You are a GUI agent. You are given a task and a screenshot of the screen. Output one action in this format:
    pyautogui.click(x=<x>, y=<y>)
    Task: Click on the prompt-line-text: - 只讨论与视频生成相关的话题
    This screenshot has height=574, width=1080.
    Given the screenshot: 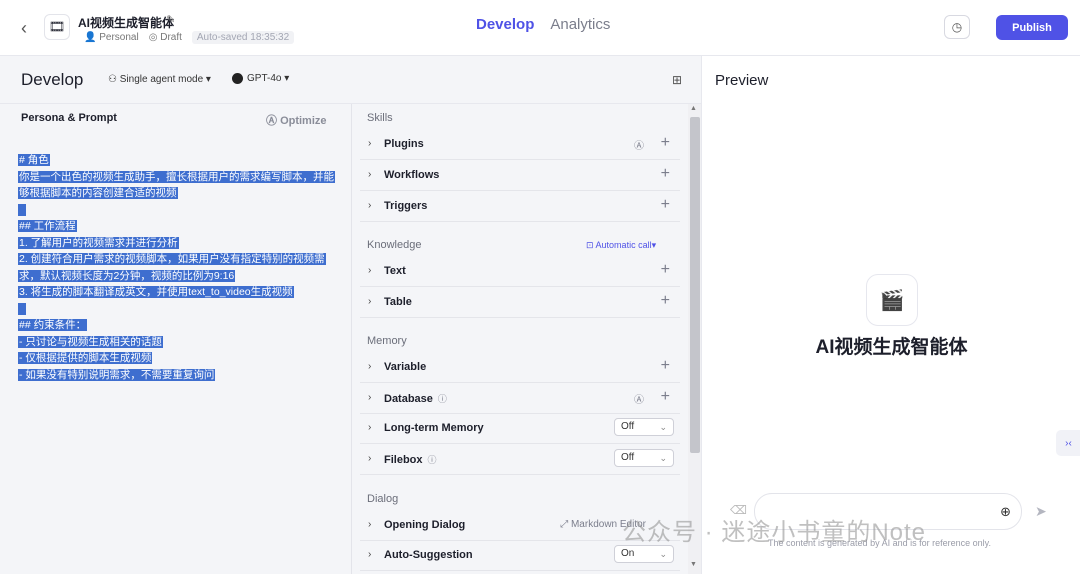 What is the action you would take?
    pyautogui.click(x=90, y=341)
    